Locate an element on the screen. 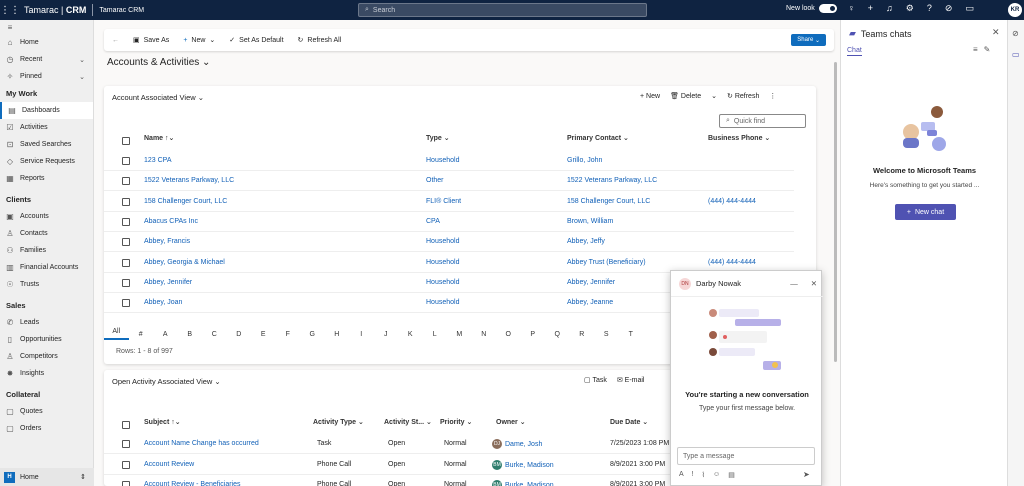 The height and width of the screenshot is (486, 1024). user-avatar: KR is located at coordinates (1015, 10).